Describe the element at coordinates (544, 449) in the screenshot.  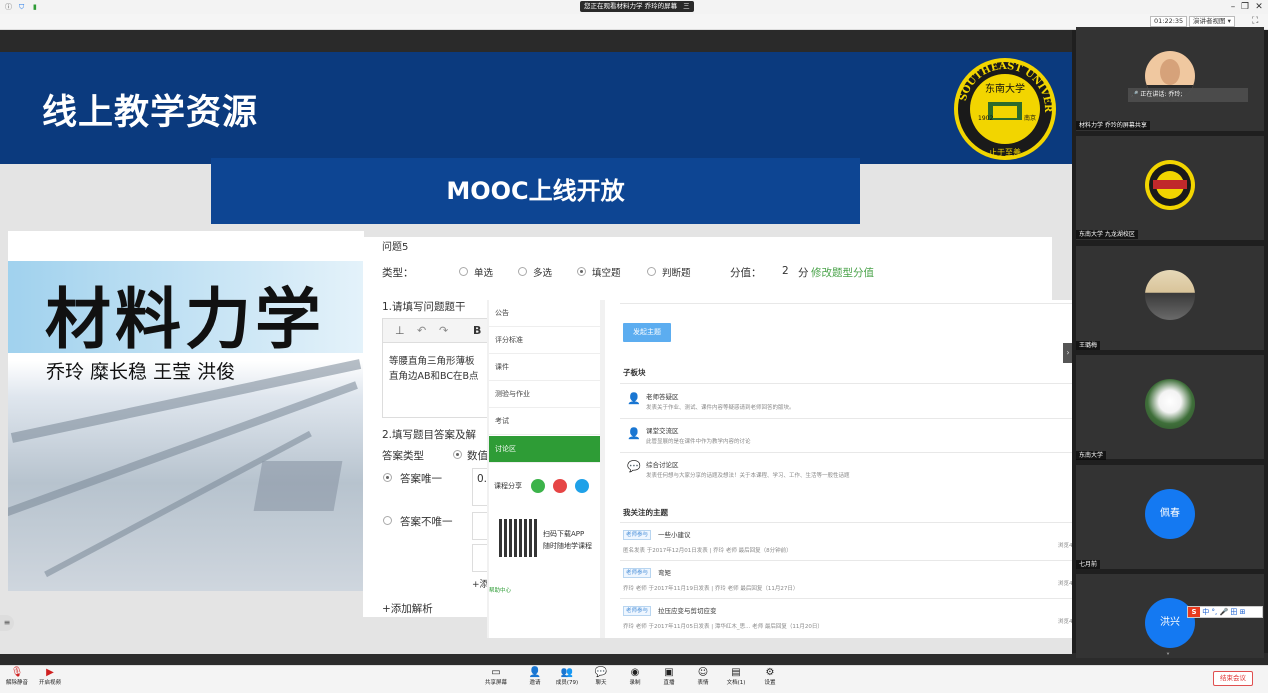
I see `nav-forum: 讨论区` at that location.